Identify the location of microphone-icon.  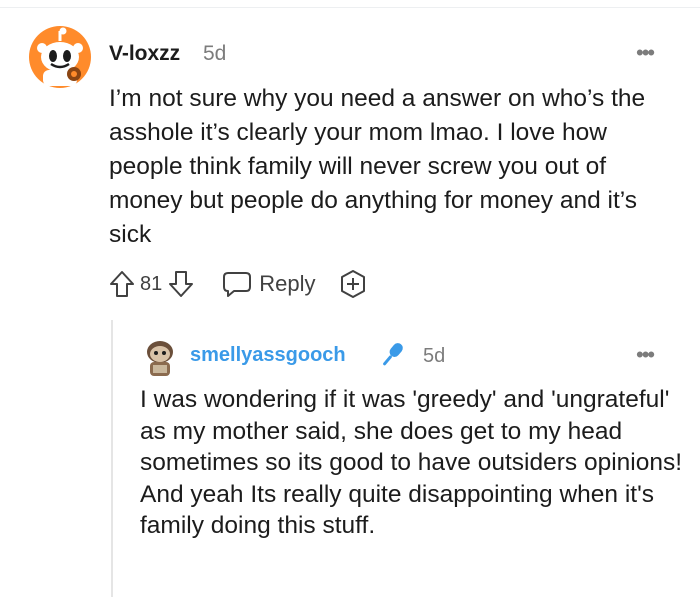
(392, 357).